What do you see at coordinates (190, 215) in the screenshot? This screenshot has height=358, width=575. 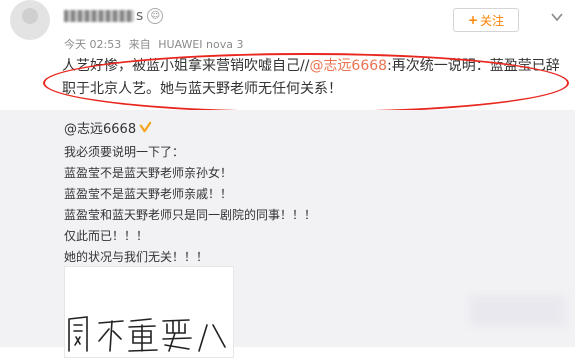 I see `repost-line: 蓝盈莹和蓝天野老师只是同一剧院的同事！！！` at bounding box center [190, 215].